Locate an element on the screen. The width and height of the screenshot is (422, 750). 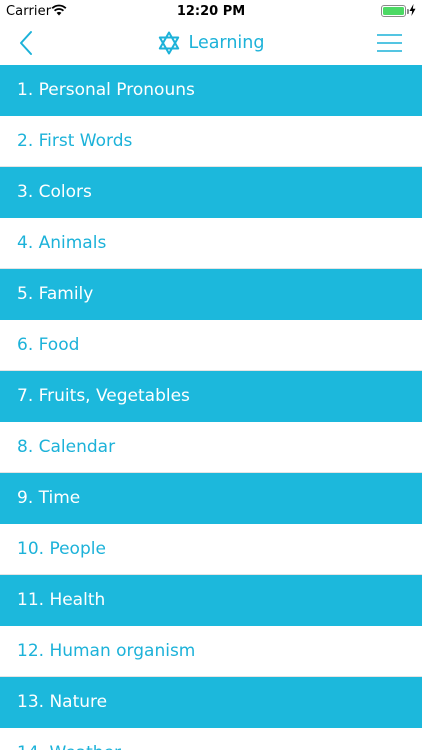
list-item: 3. Colors is located at coordinates (211, 192).